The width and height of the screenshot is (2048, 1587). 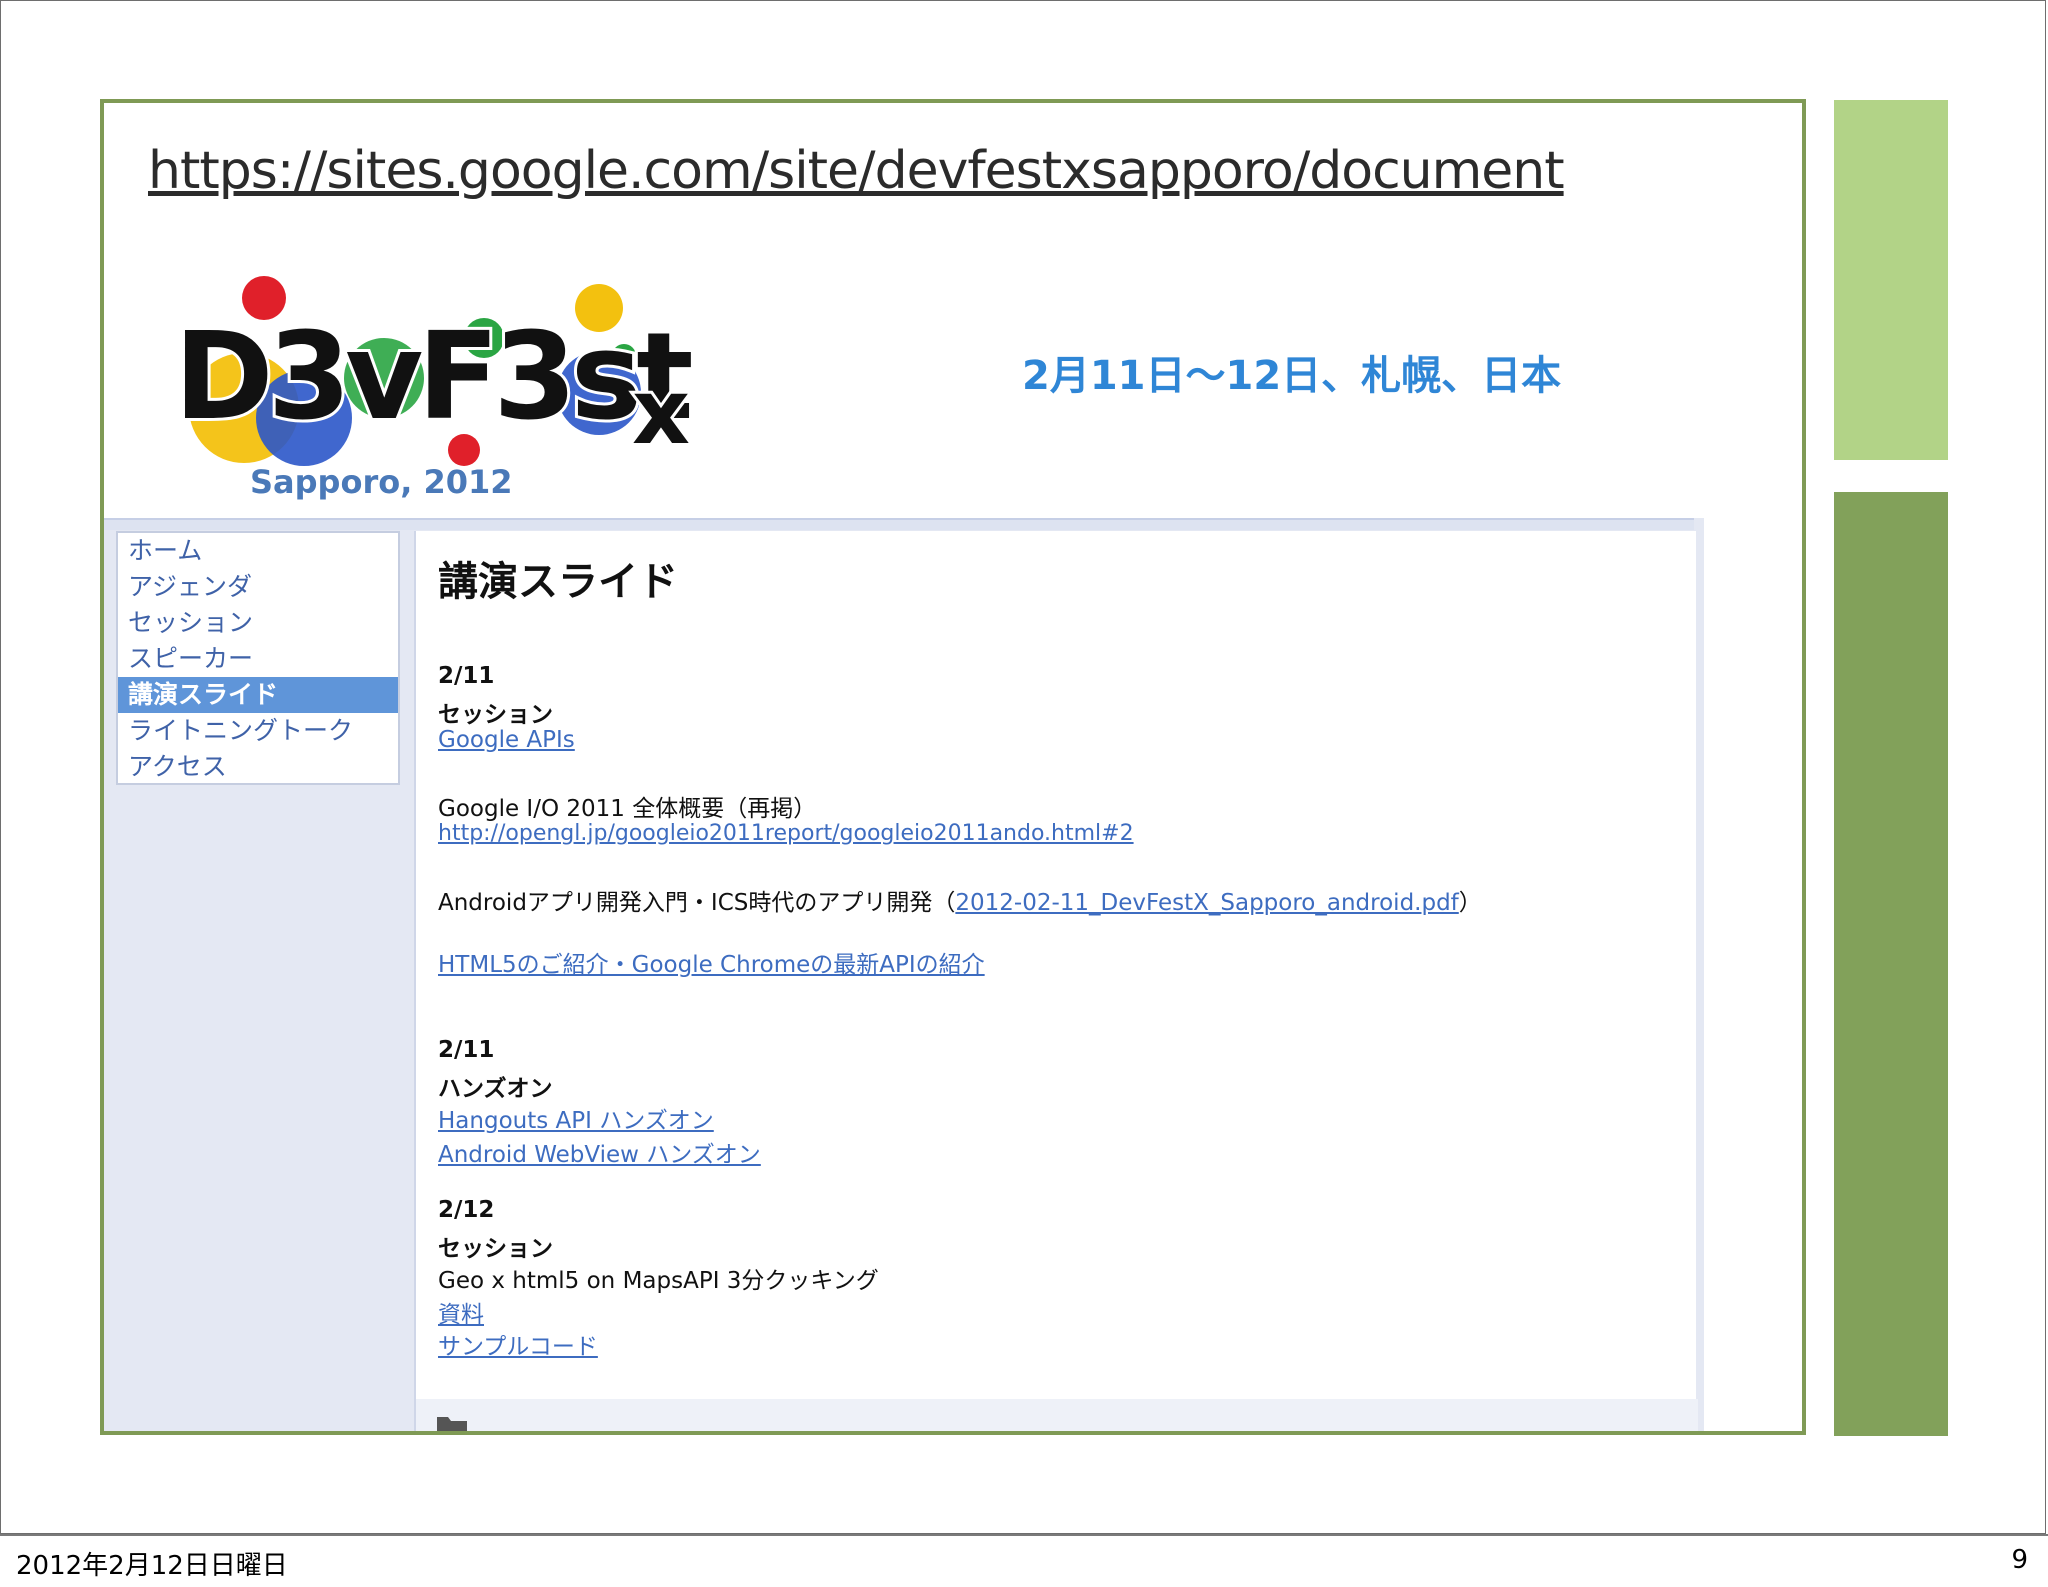 I want to click on folder-icon, so click(x=452, y=1424).